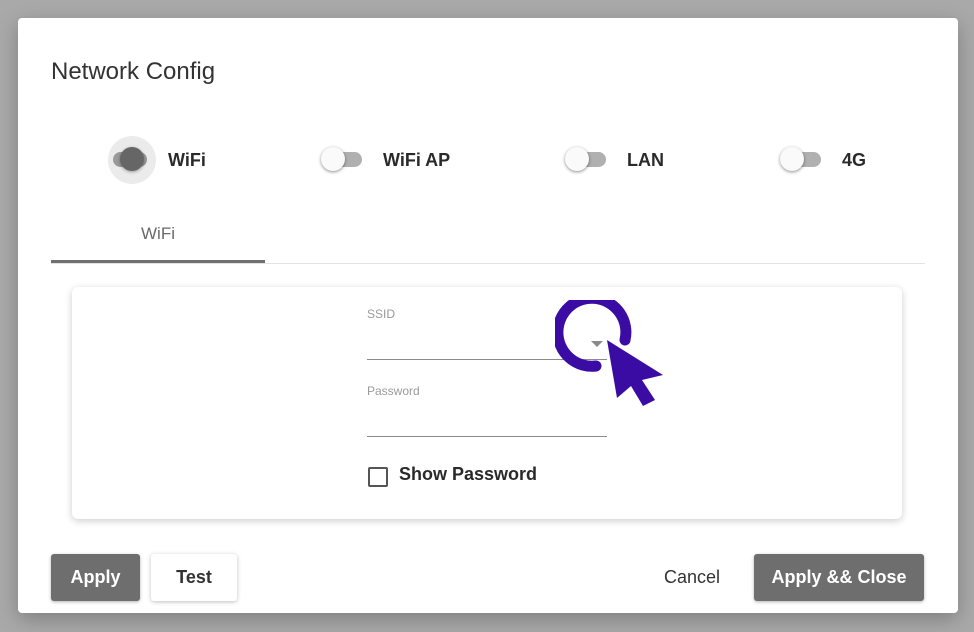  I want to click on password-input, so click(487, 419).